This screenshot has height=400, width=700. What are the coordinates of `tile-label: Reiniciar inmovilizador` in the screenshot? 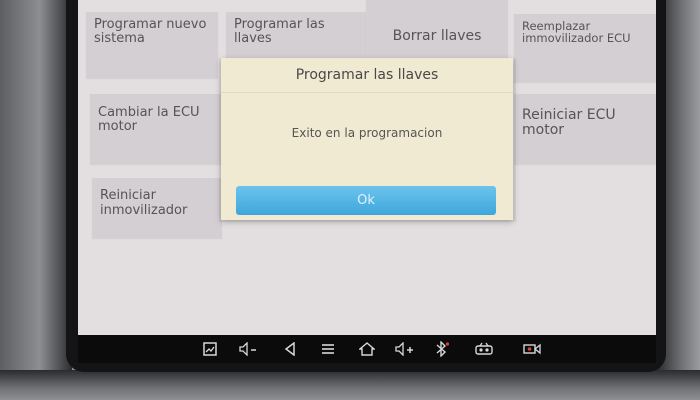 It's located at (144, 203).